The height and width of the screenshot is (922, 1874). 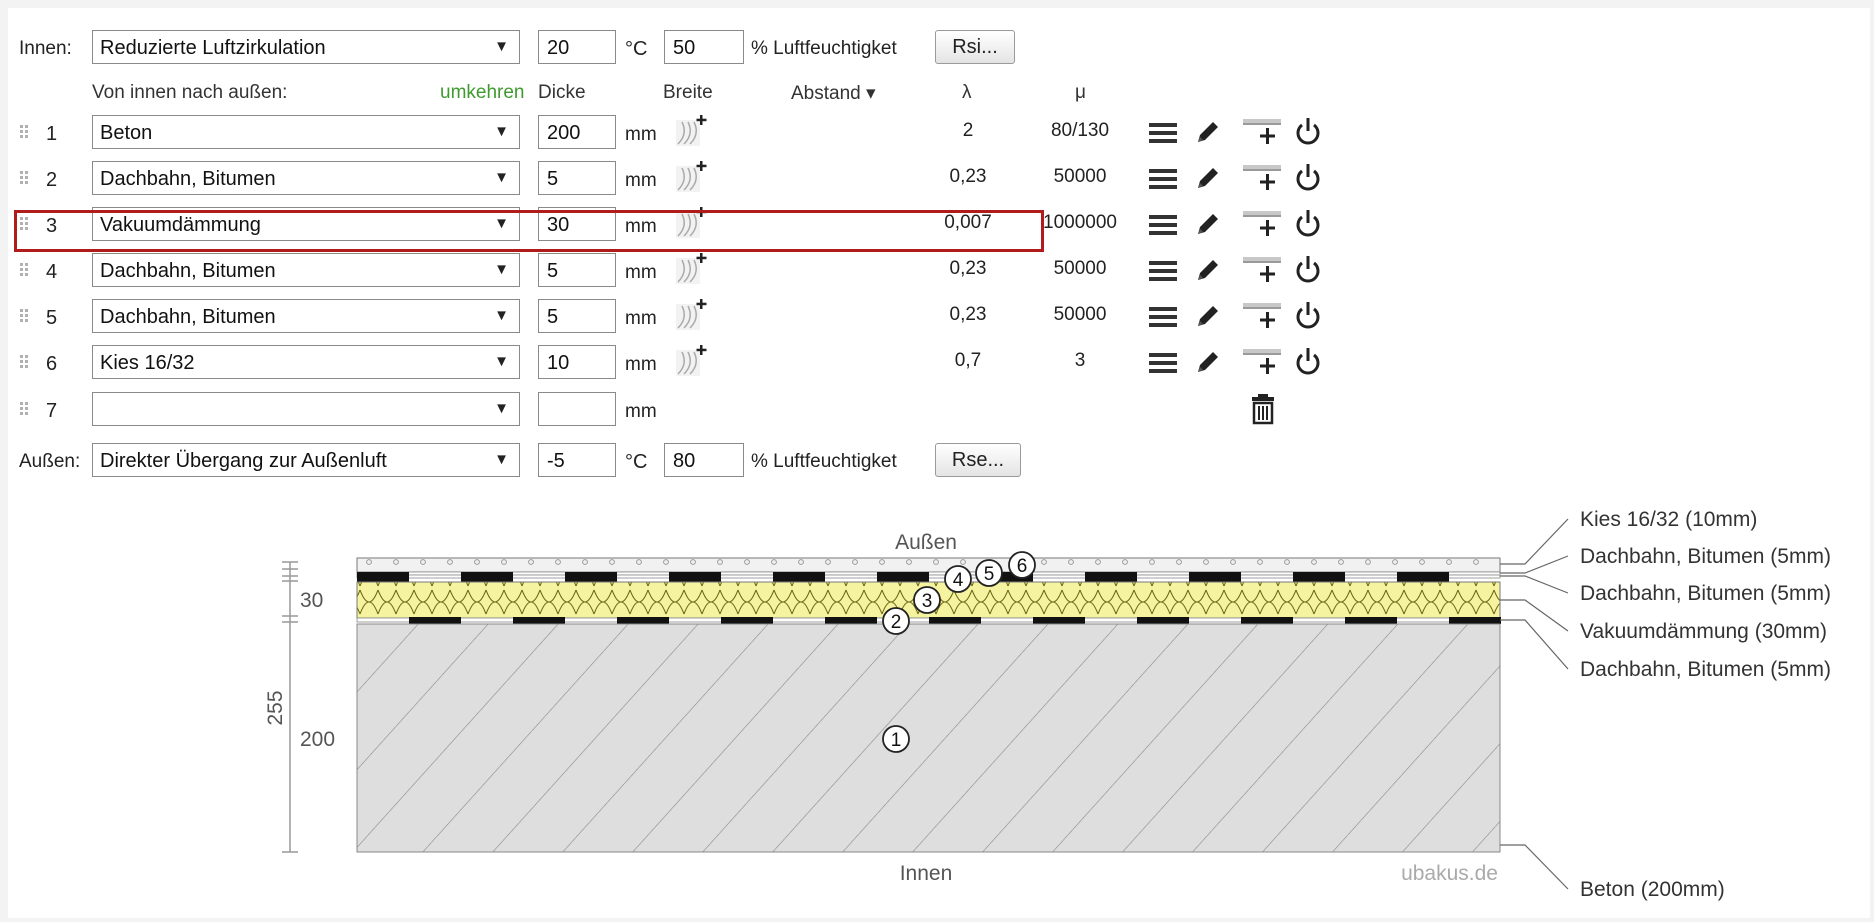 What do you see at coordinates (824, 48) in the screenshot?
I see `inside-humidity-label: % Luftfeuchtigket` at bounding box center [824, 48].